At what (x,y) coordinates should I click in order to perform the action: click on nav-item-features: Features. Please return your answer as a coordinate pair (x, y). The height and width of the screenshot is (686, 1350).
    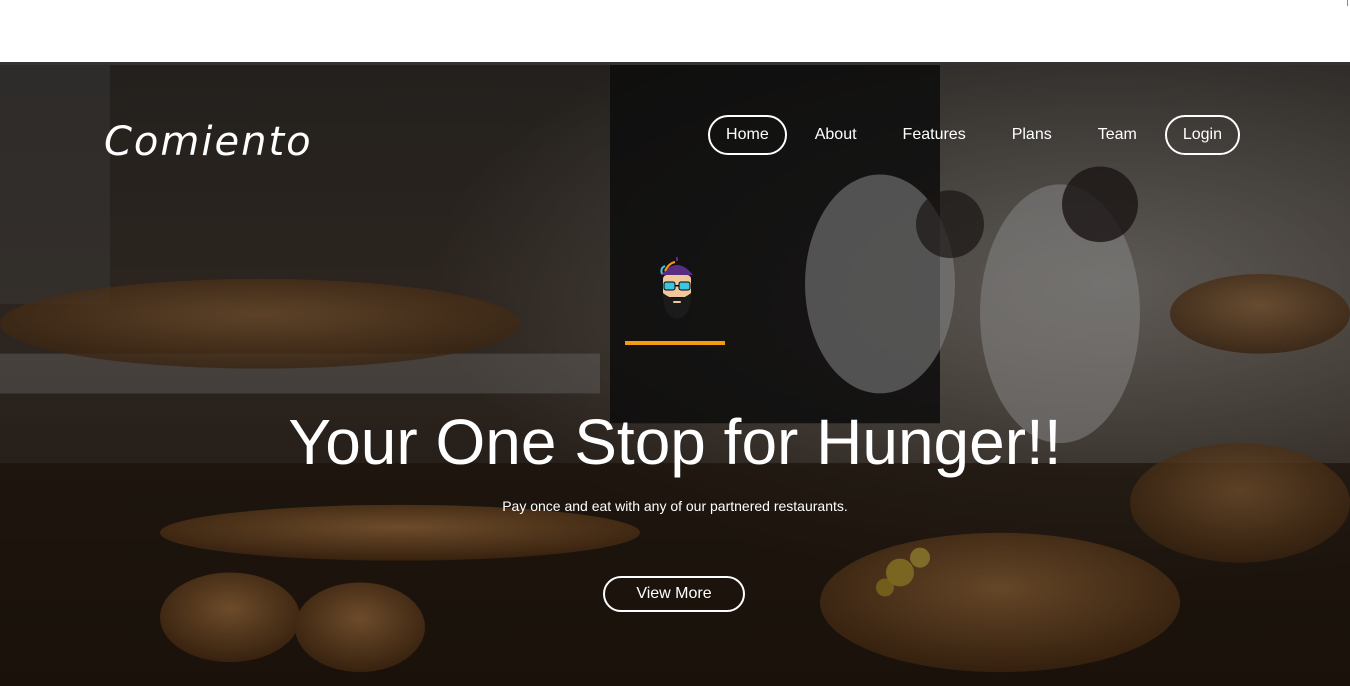
    Looking at the image, I should click on (934, 135).